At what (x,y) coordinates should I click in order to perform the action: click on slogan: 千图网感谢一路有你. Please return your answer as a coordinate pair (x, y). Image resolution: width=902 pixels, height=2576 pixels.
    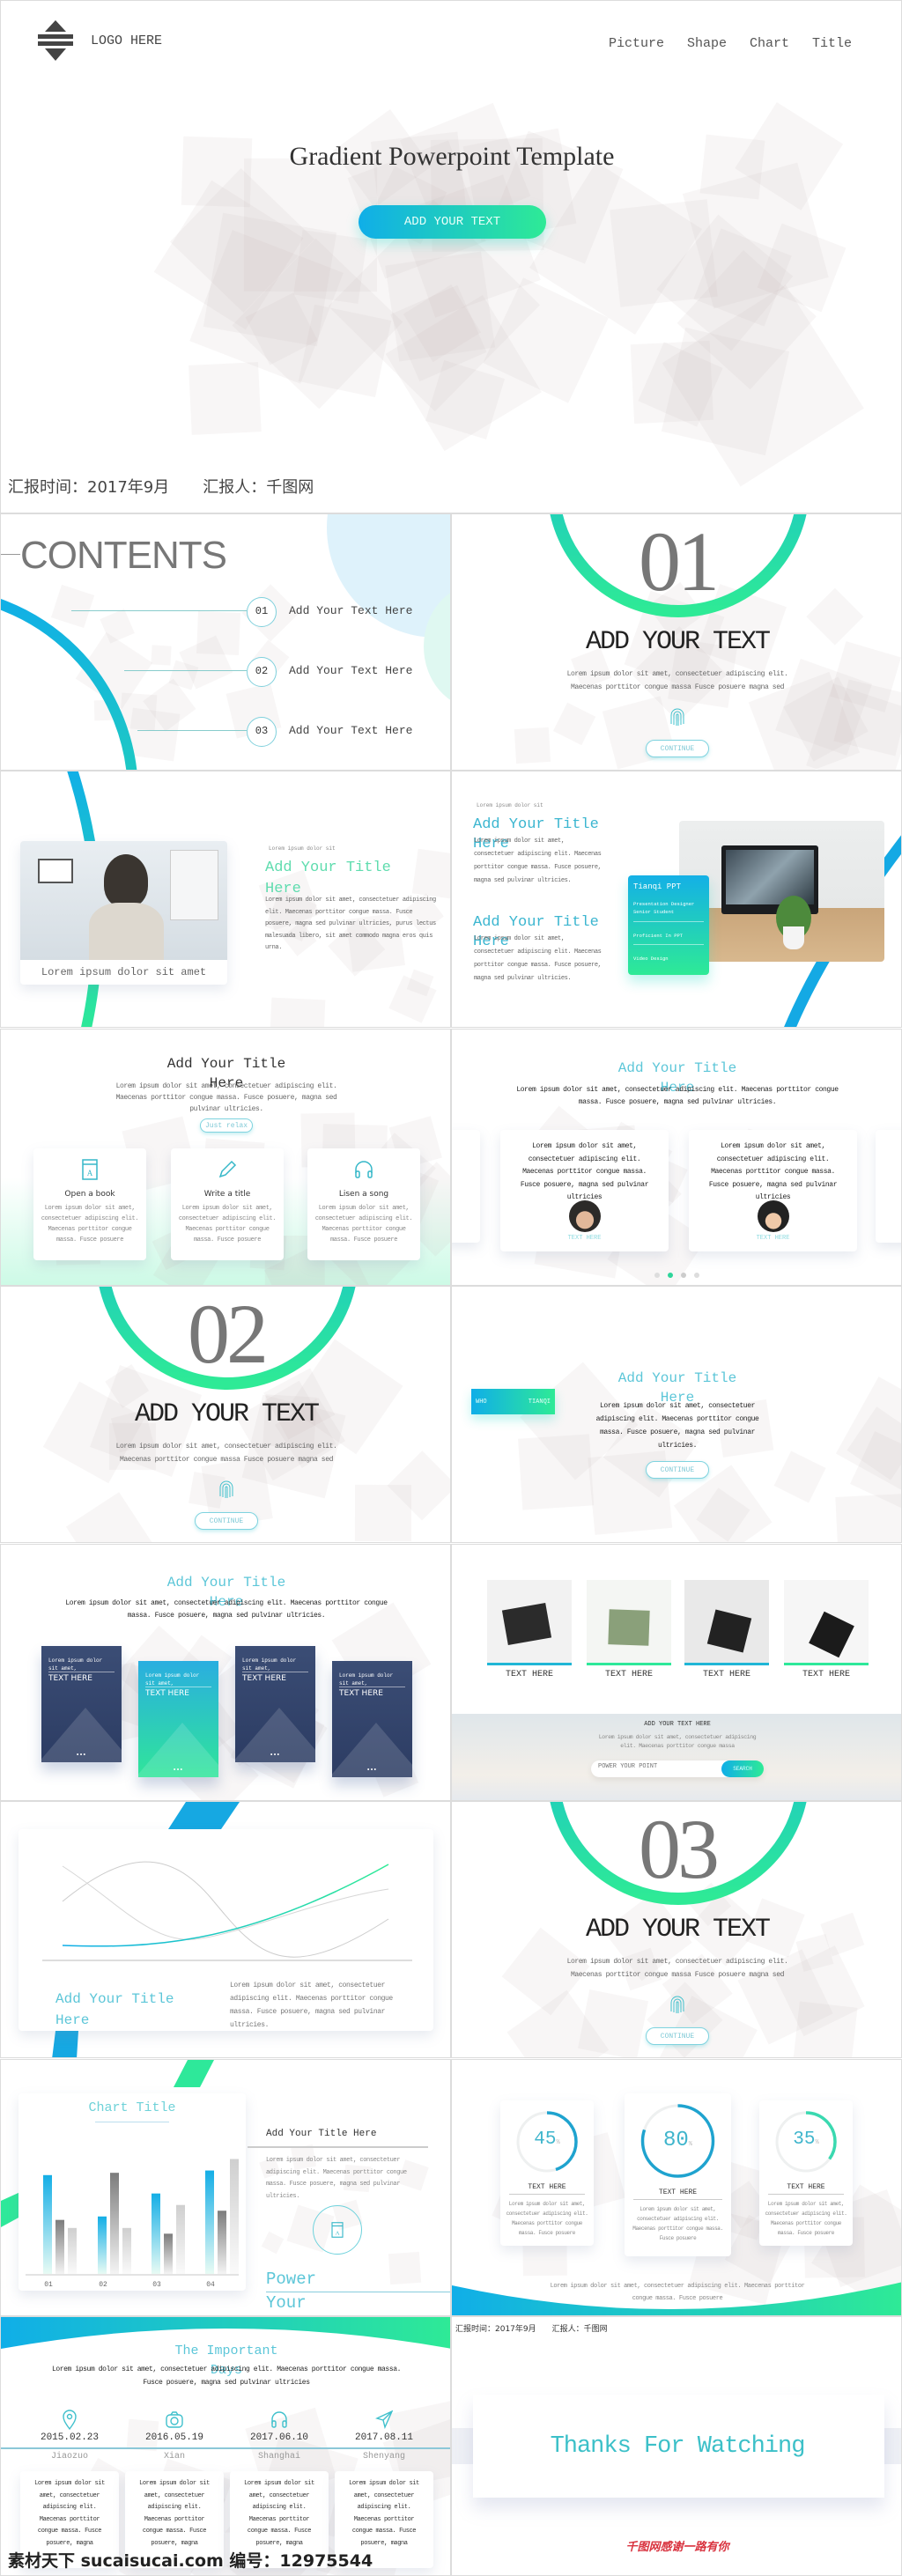
    Looking at the image, I should click on (677, 2547).